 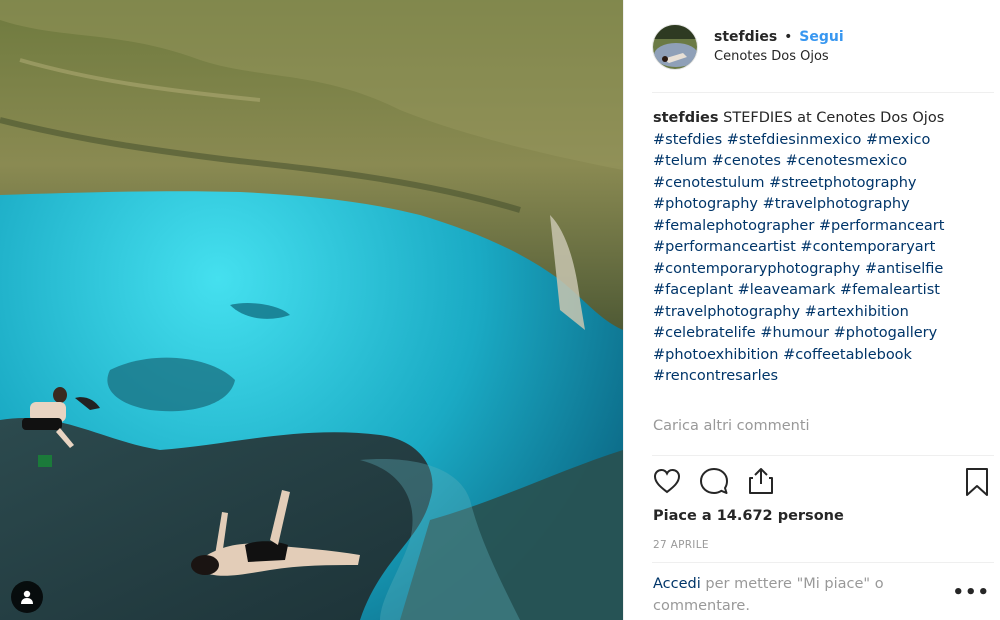 I want to click on hashtag-link: #contemporaryart, so click(x=867, y=247).